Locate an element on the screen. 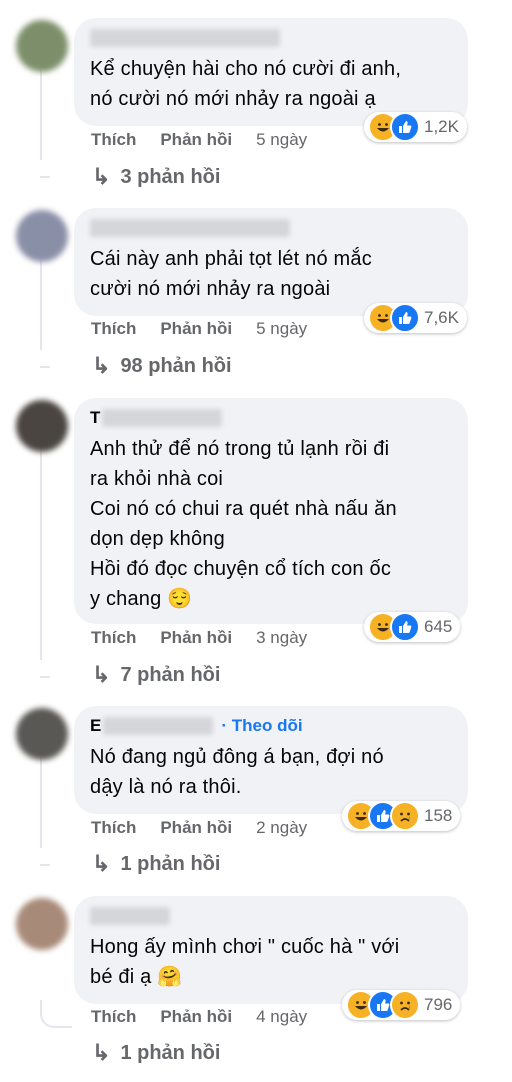 This screenshot has height=1082, width=512. comment-actions: Thích Phản hồi 2 ngày is located at coordinates (199, 828).